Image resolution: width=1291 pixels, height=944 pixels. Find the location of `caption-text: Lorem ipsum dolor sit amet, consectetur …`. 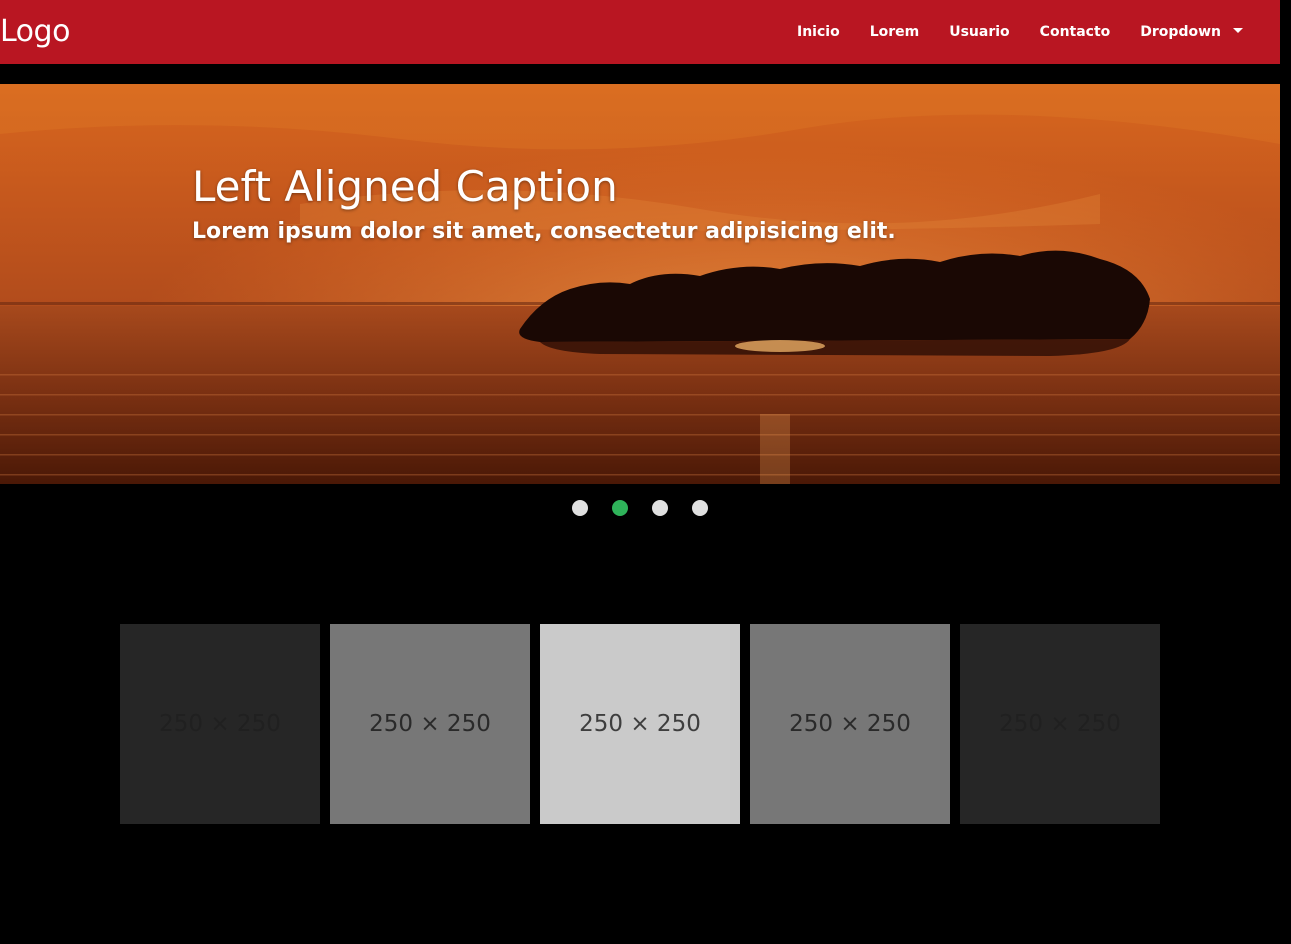

caption-text: Lorem ipsum dolor sit amet, consectetur … is located at coordinates (544, 231).